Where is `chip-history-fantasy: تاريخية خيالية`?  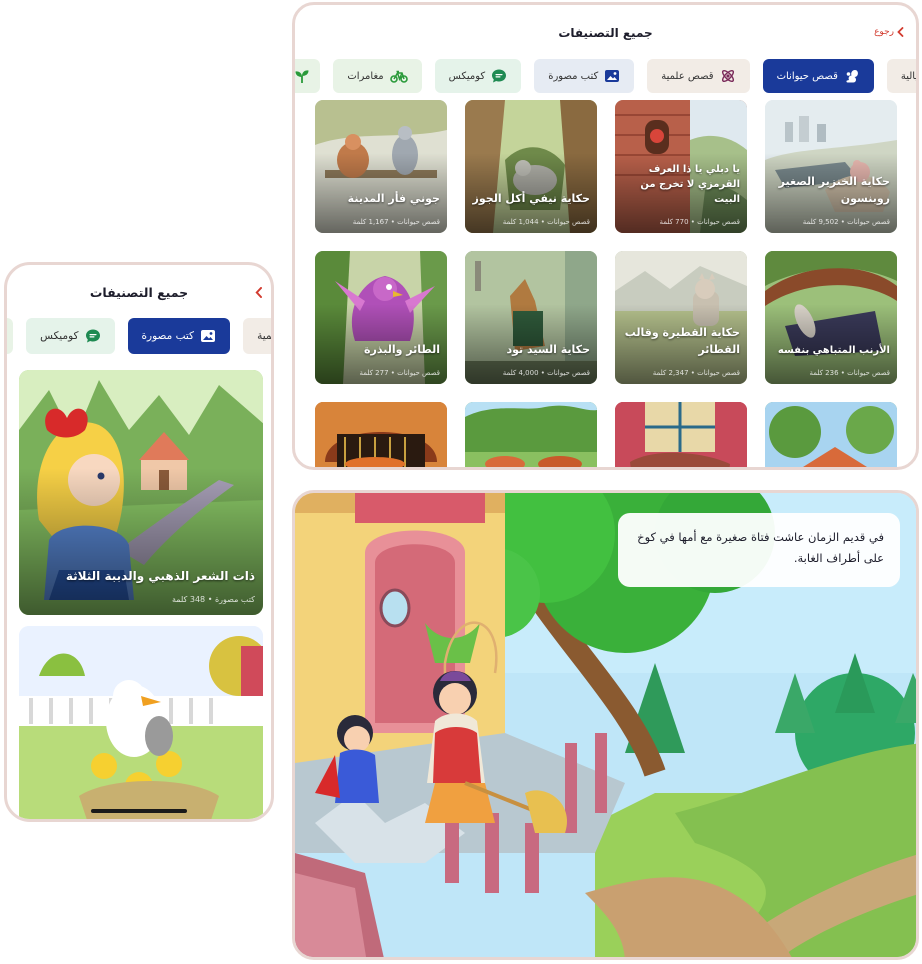
chip-history-fantasy: تاريخية خيالية is located at coordinates (902, 76).